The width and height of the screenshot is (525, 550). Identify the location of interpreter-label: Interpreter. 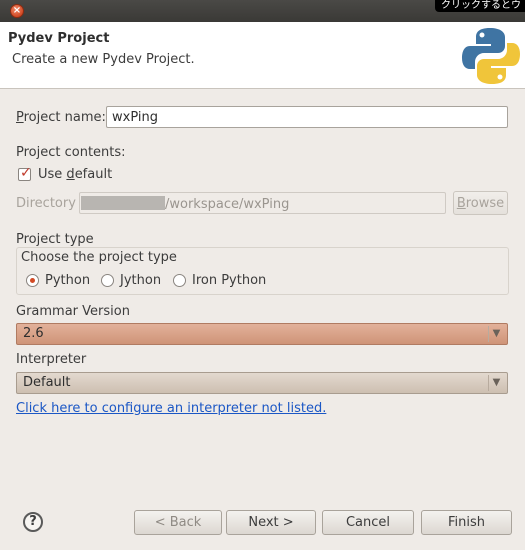
(51, 359).